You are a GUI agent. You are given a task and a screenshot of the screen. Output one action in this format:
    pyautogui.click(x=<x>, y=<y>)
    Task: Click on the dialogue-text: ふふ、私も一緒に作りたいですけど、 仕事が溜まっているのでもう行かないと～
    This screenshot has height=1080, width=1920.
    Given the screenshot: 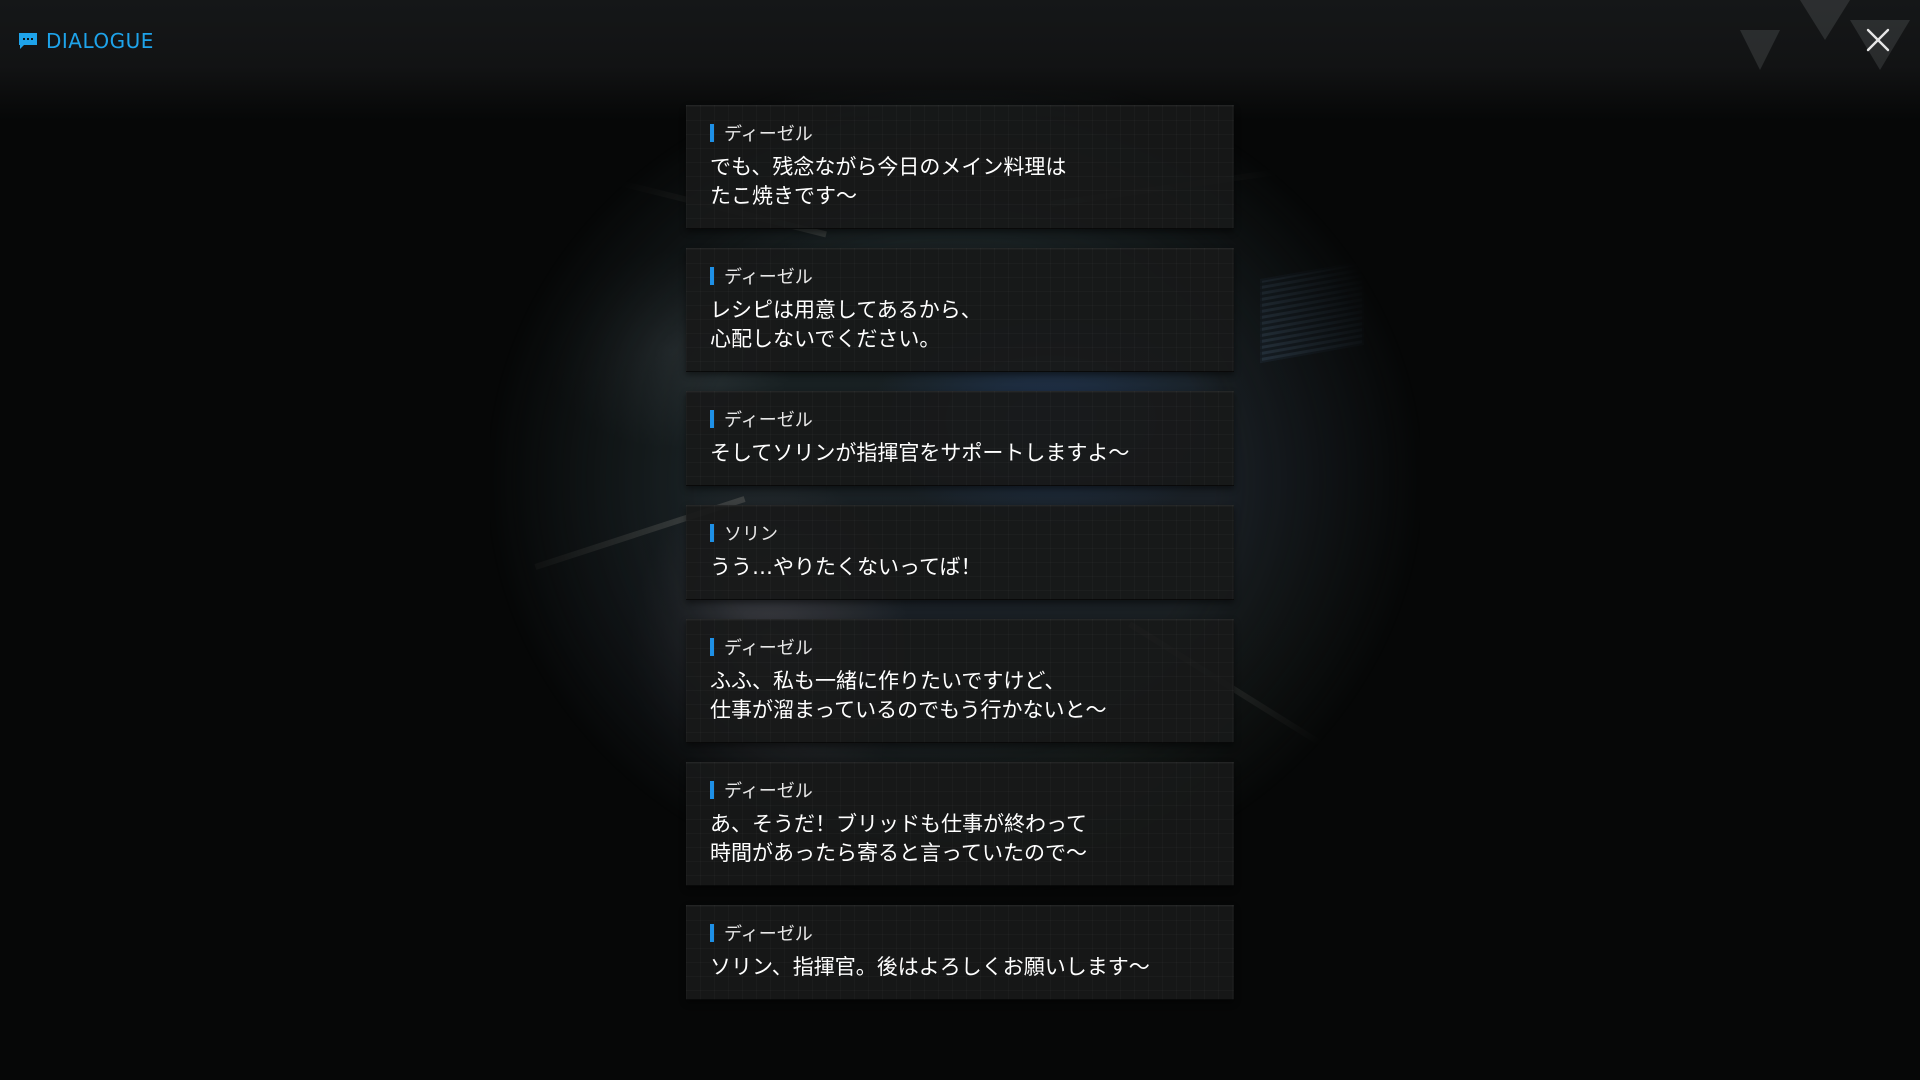 What is the action you would take?
    pyautogui.click(x=908, y=695)
    